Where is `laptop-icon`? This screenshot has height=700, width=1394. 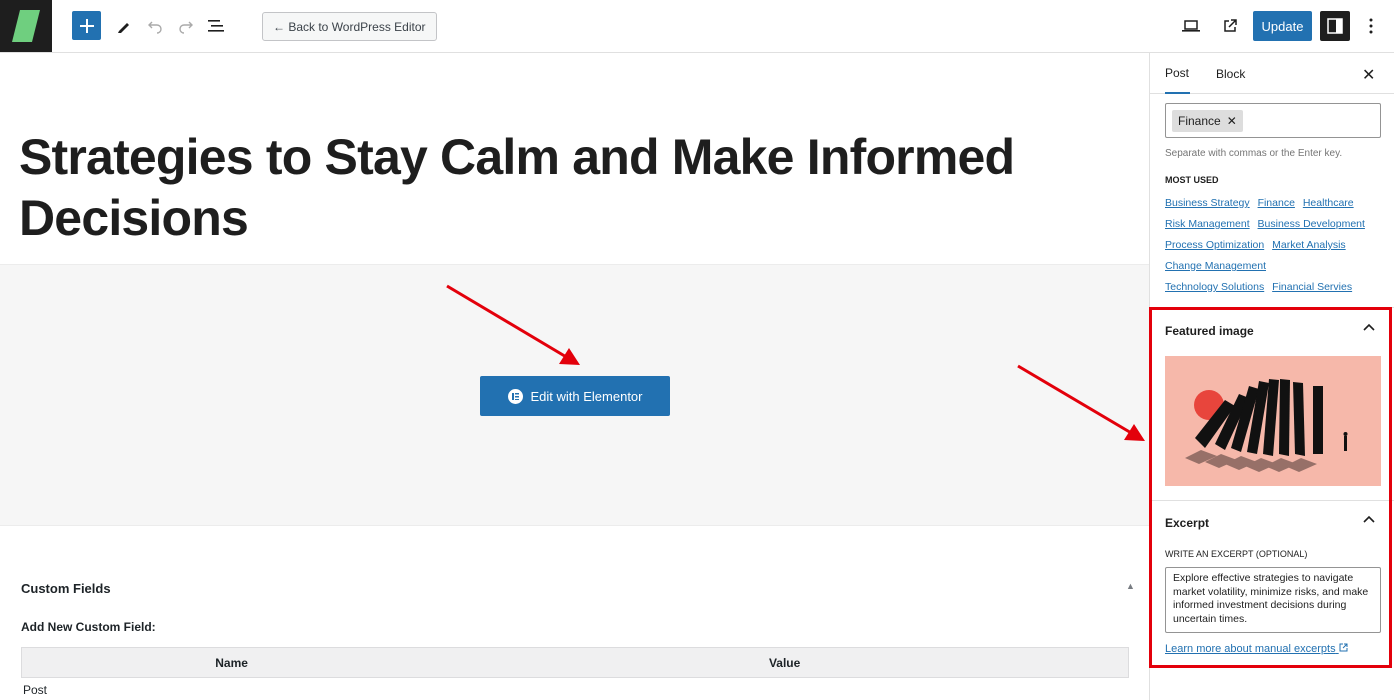 laptop-icon is located at coordinates (1191, 26).